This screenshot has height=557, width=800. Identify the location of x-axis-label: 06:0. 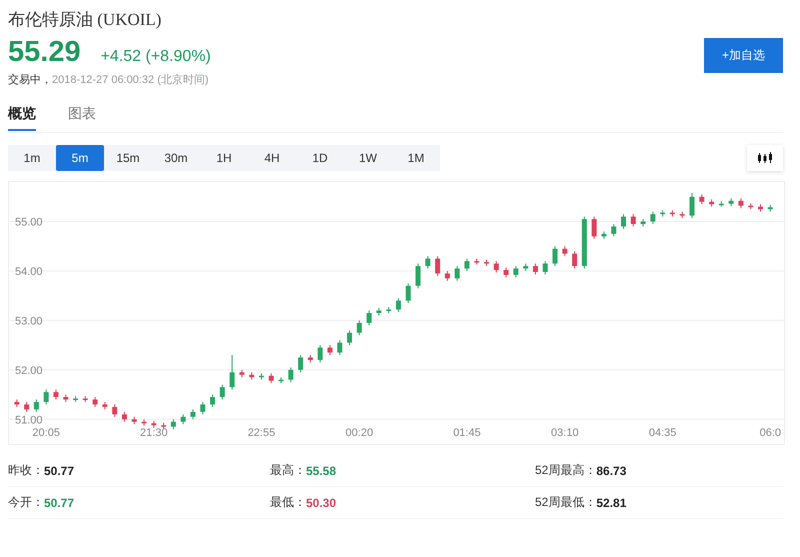
(770, 433).